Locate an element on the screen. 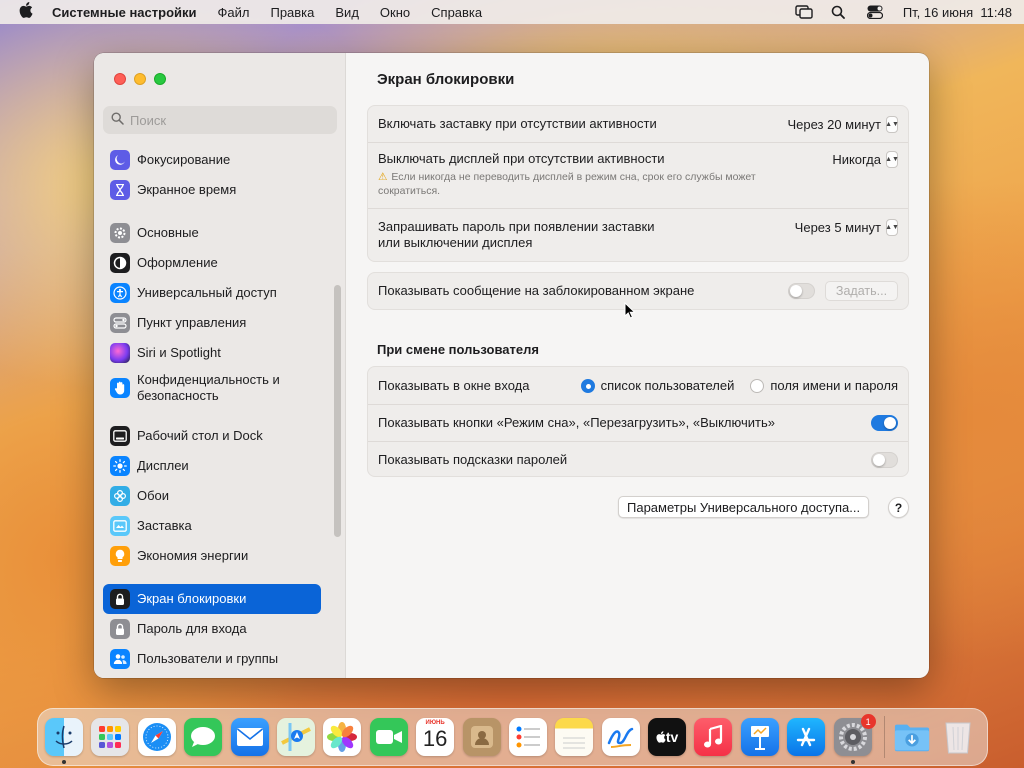 The height and width of the screenshot is (768, 1024). screensaver-popup: Через 20 минут ▲▼ is located at coordinates (843, 124).